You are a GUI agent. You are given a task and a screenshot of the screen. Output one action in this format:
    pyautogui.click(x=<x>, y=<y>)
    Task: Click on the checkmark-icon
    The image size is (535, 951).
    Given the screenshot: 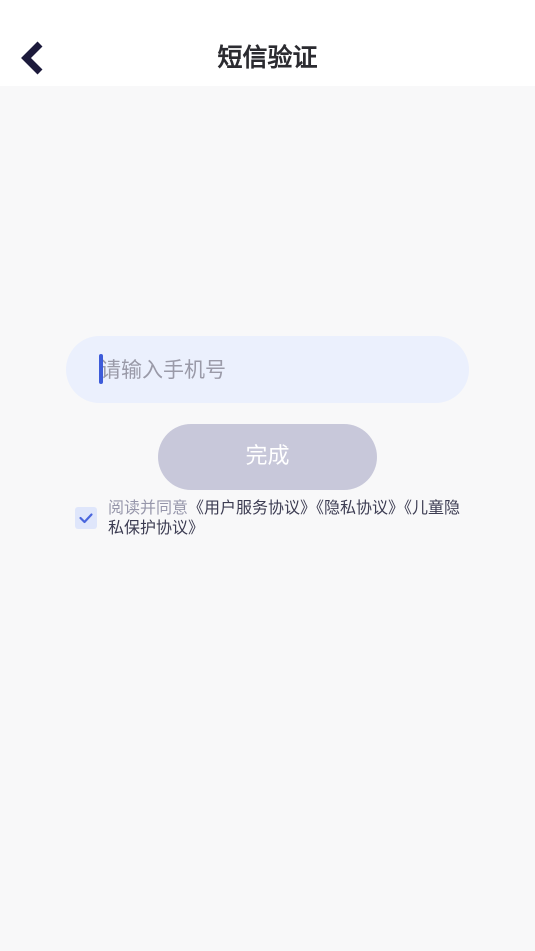 What is the action you would take?
    pyautogui.click(x=86, y=518)
    